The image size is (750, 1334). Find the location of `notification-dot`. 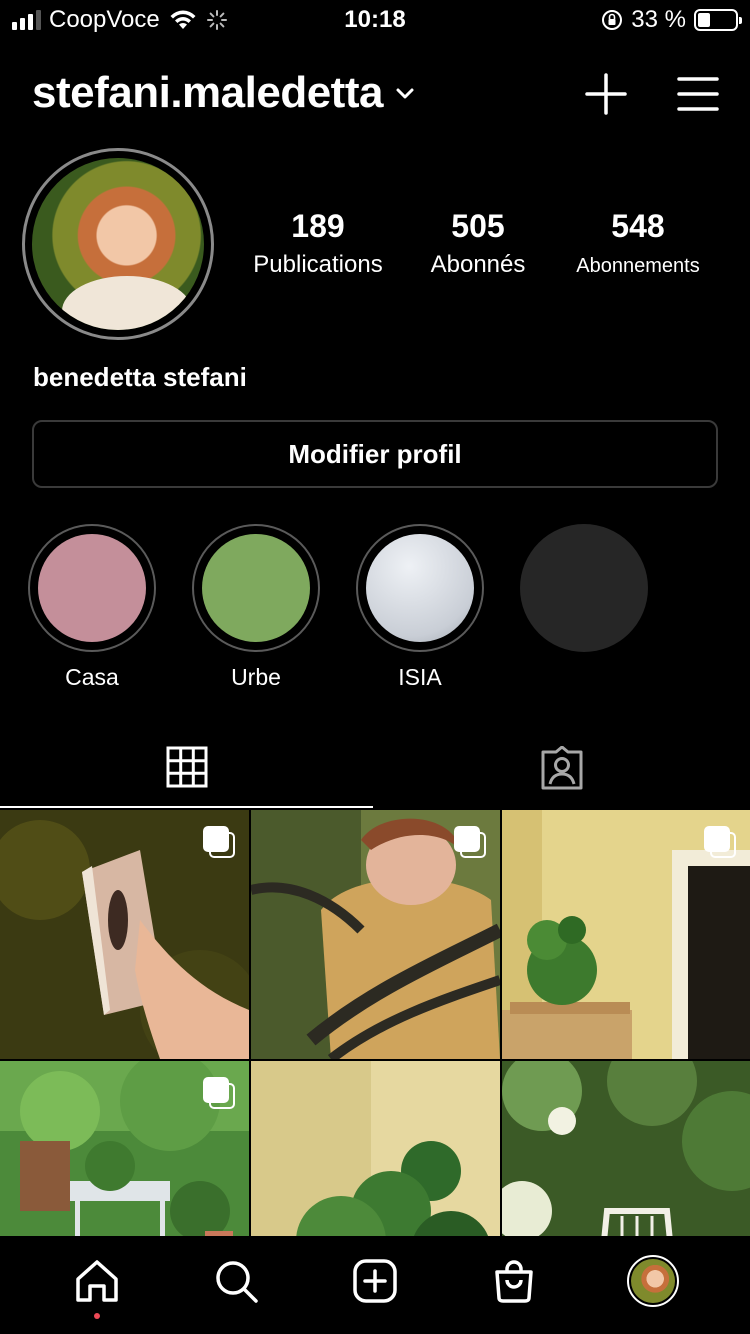

notification-dot is located at coordinates (97, 1316).